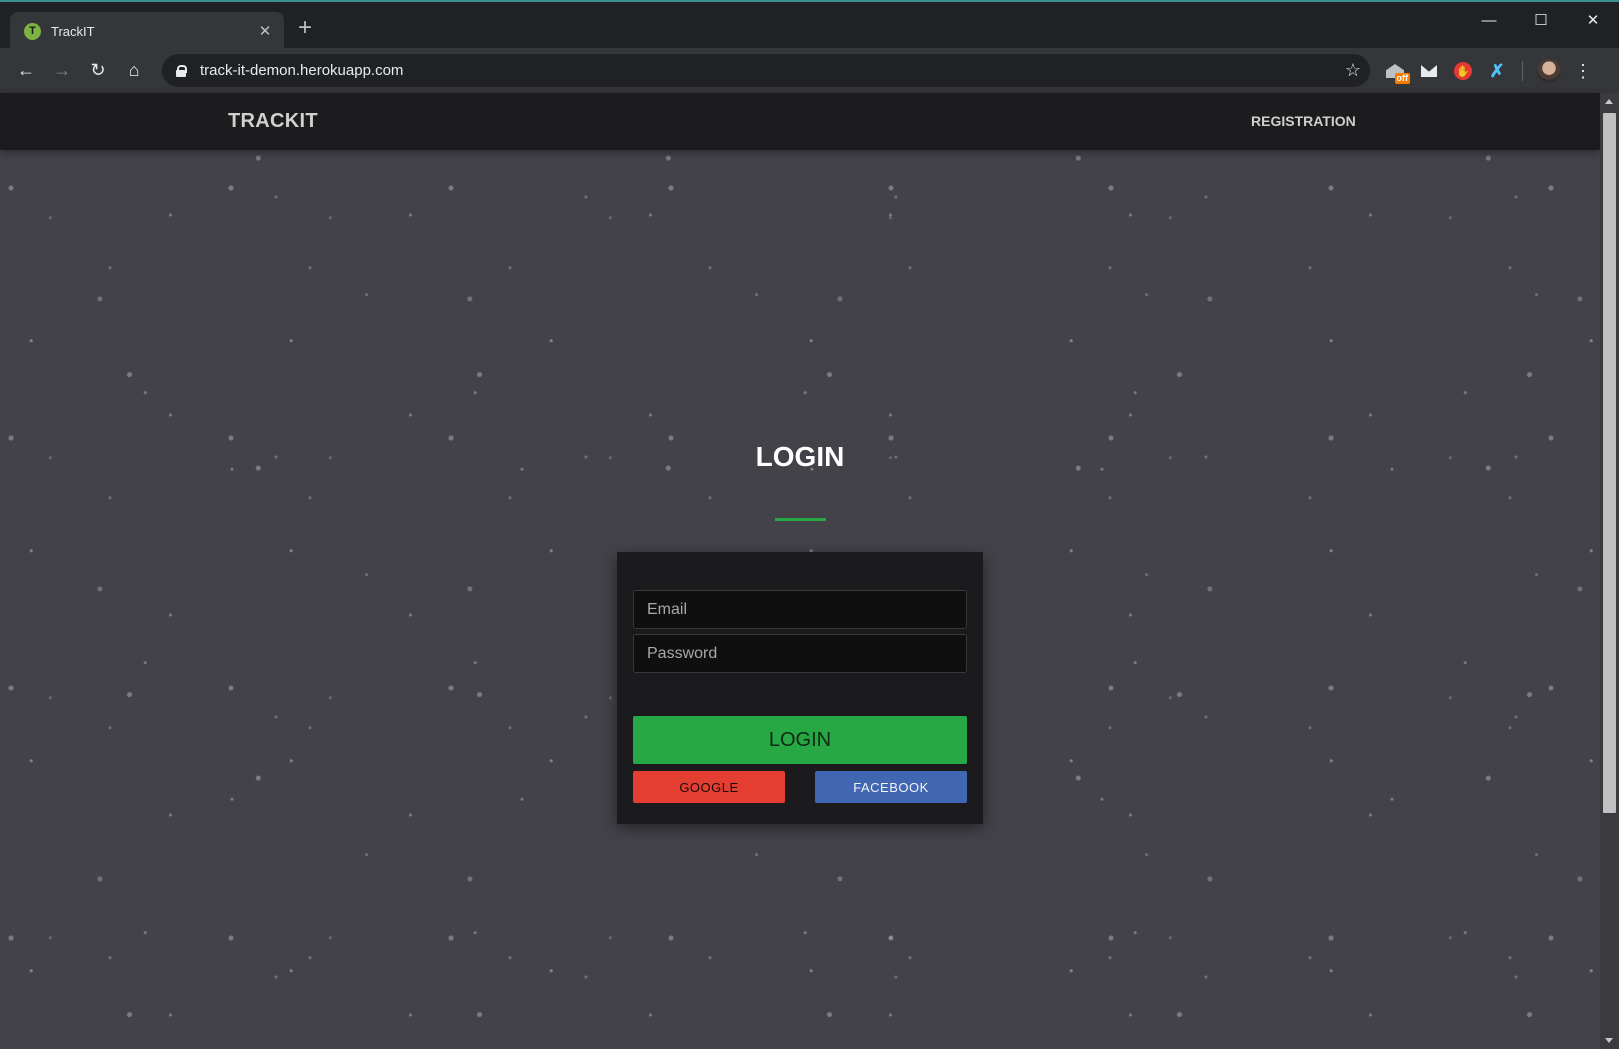  I want to click on extensions-area: off ✋ ✗ ⋮, so click(1488, 71).